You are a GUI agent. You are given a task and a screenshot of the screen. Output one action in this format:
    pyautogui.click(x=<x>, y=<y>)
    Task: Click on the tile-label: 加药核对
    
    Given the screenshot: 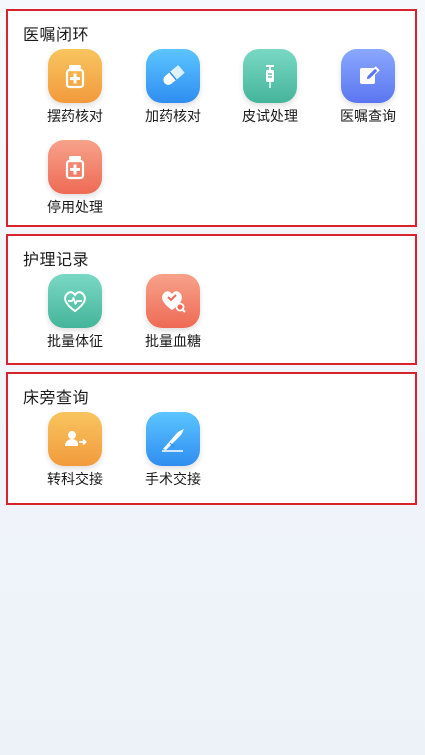 What is the action you would take?
    pyautogui.click(x=173, y=117)
    